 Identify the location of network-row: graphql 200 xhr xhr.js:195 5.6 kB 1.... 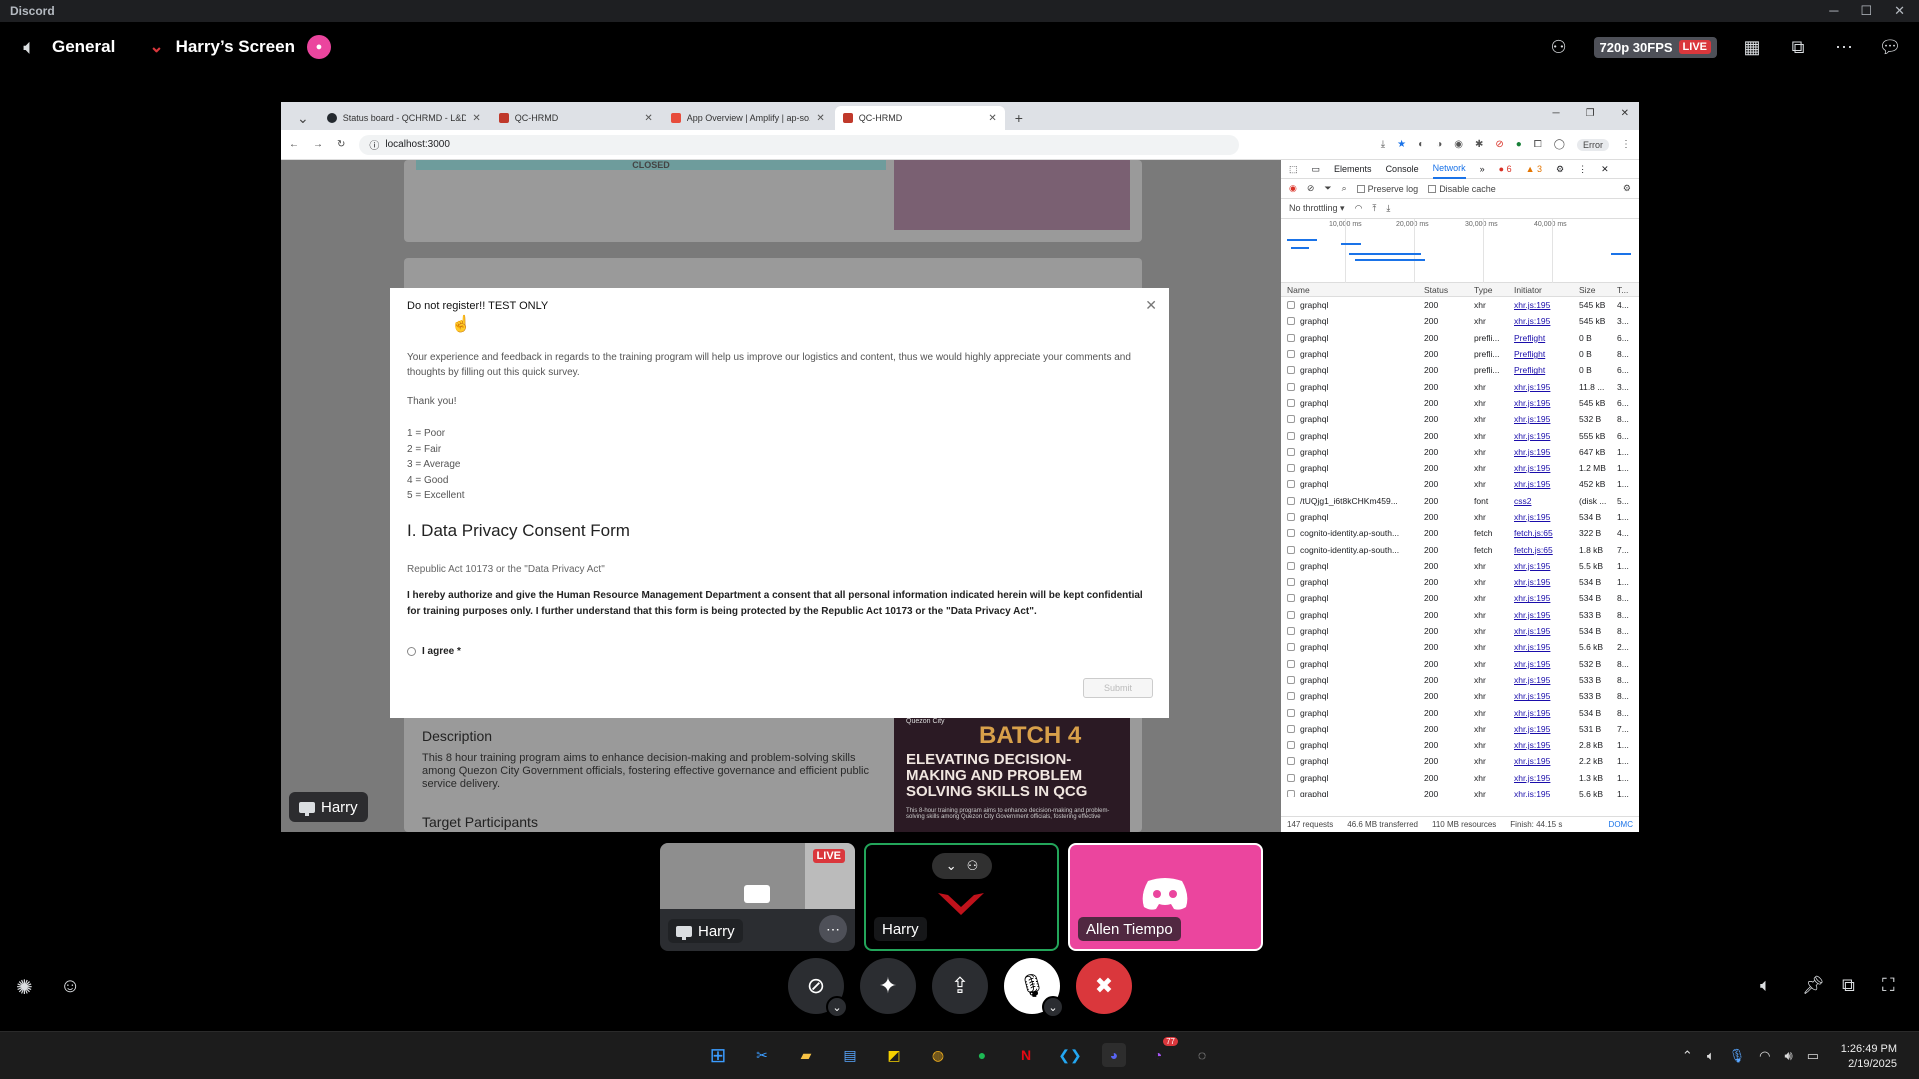
(1460, 791).